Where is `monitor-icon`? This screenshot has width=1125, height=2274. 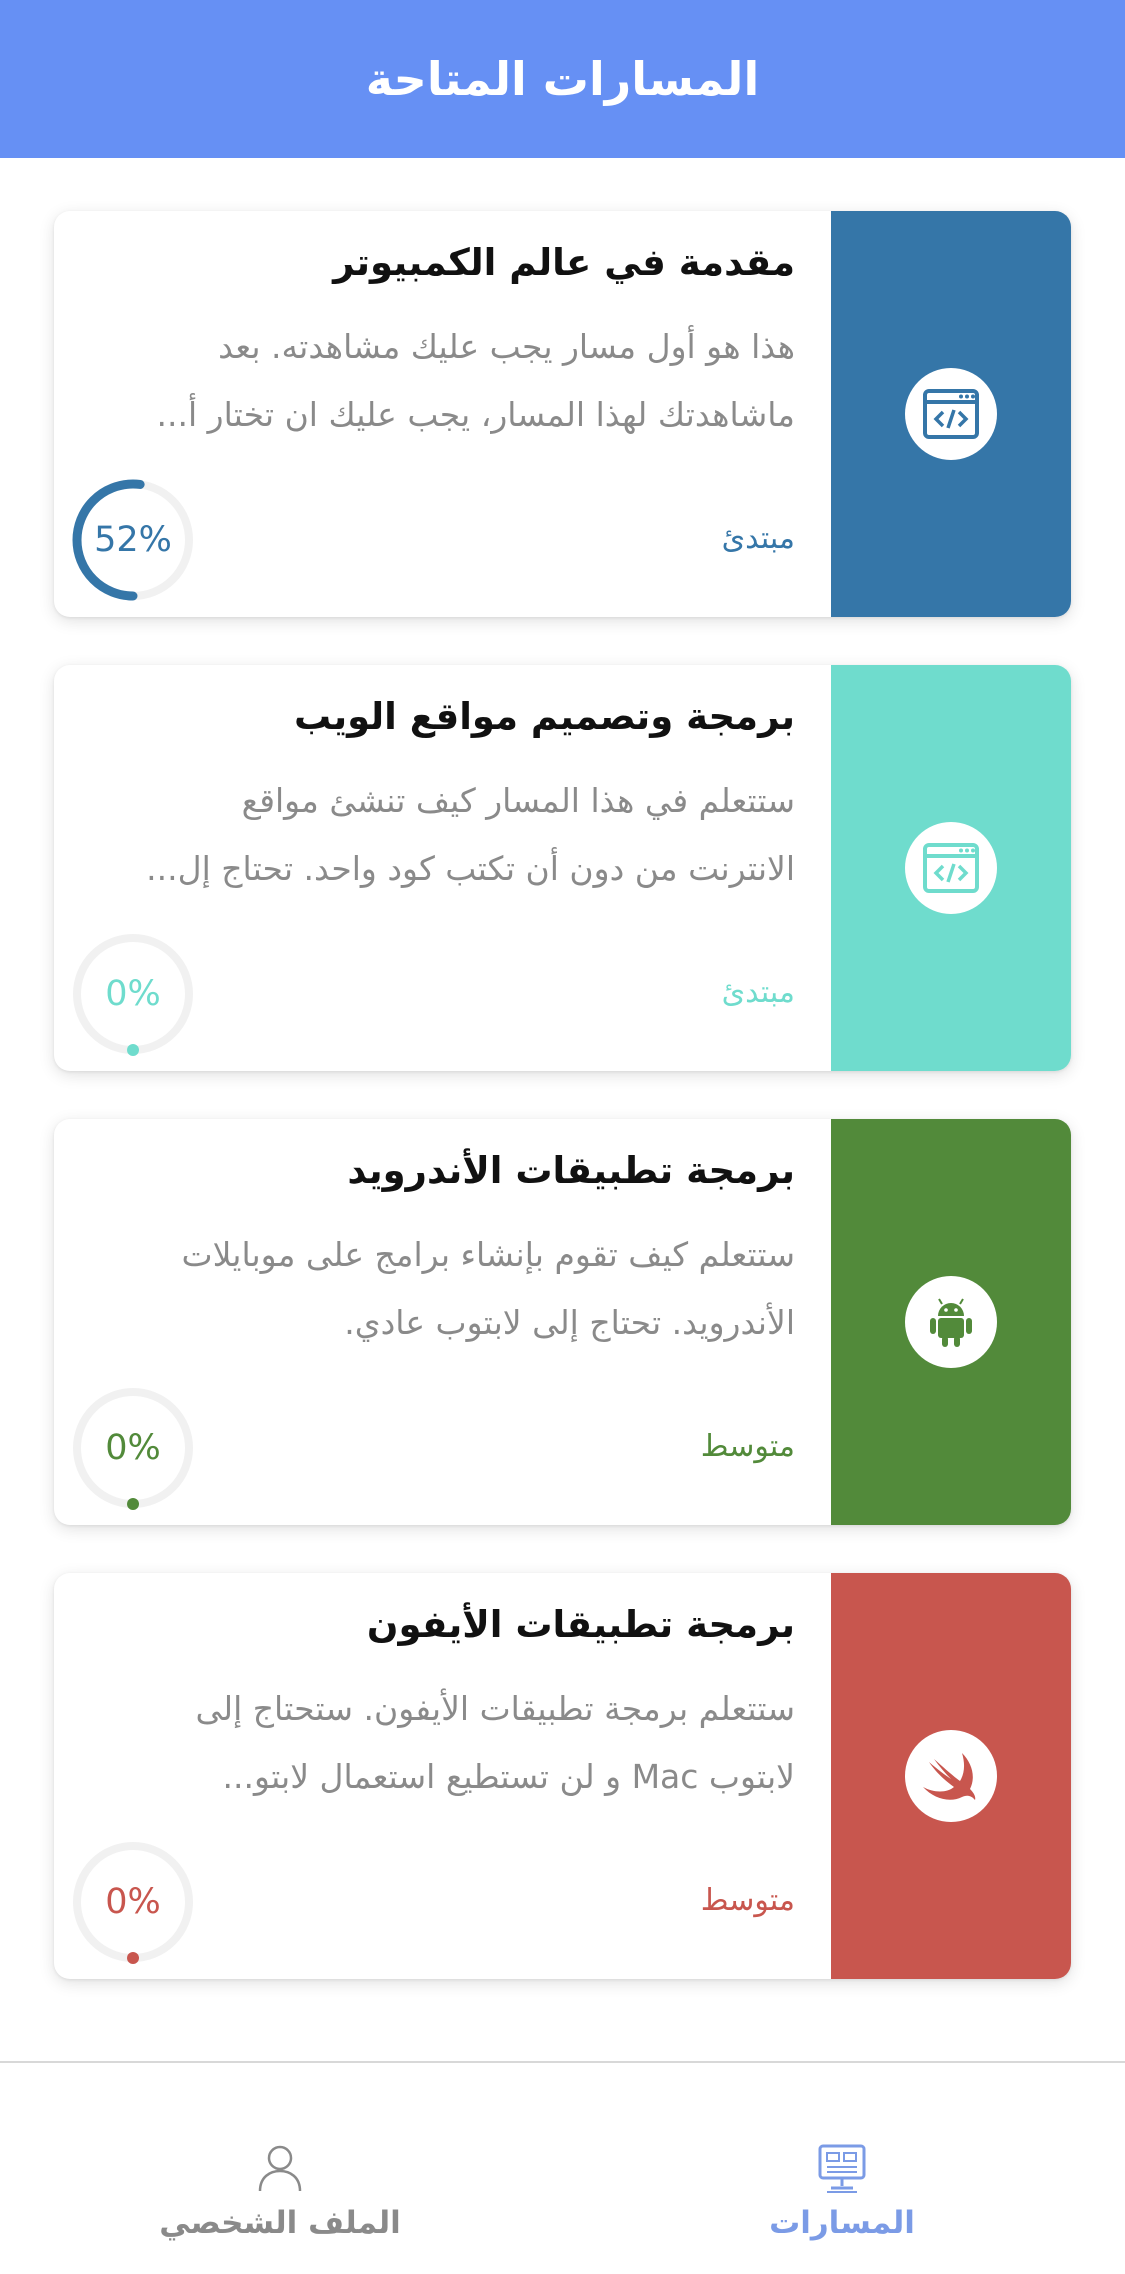 monitor-icon is located at coordinates (842, 2168).